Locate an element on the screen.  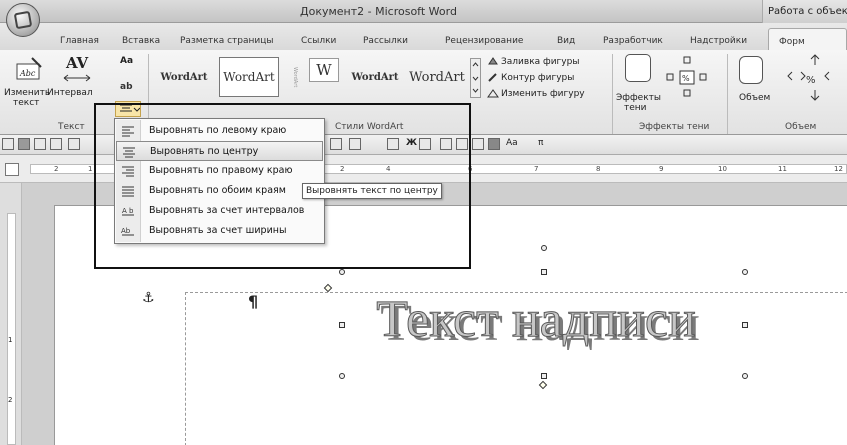
shadow-effects-group-label: Эффекты тени is located at coordinates (674, 127).